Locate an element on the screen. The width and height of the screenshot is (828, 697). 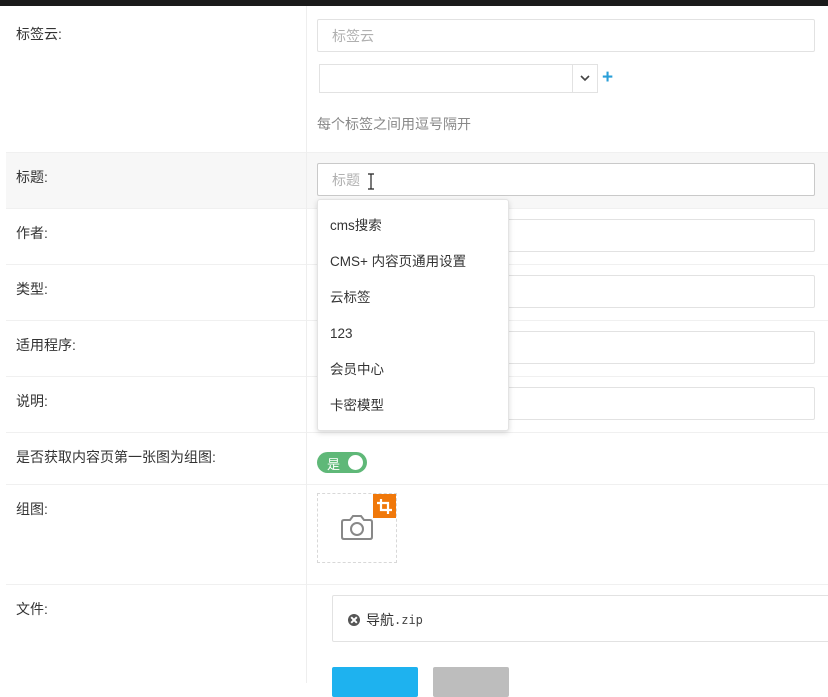
suggestion-item: 123 is located at coordinates (413, 334).